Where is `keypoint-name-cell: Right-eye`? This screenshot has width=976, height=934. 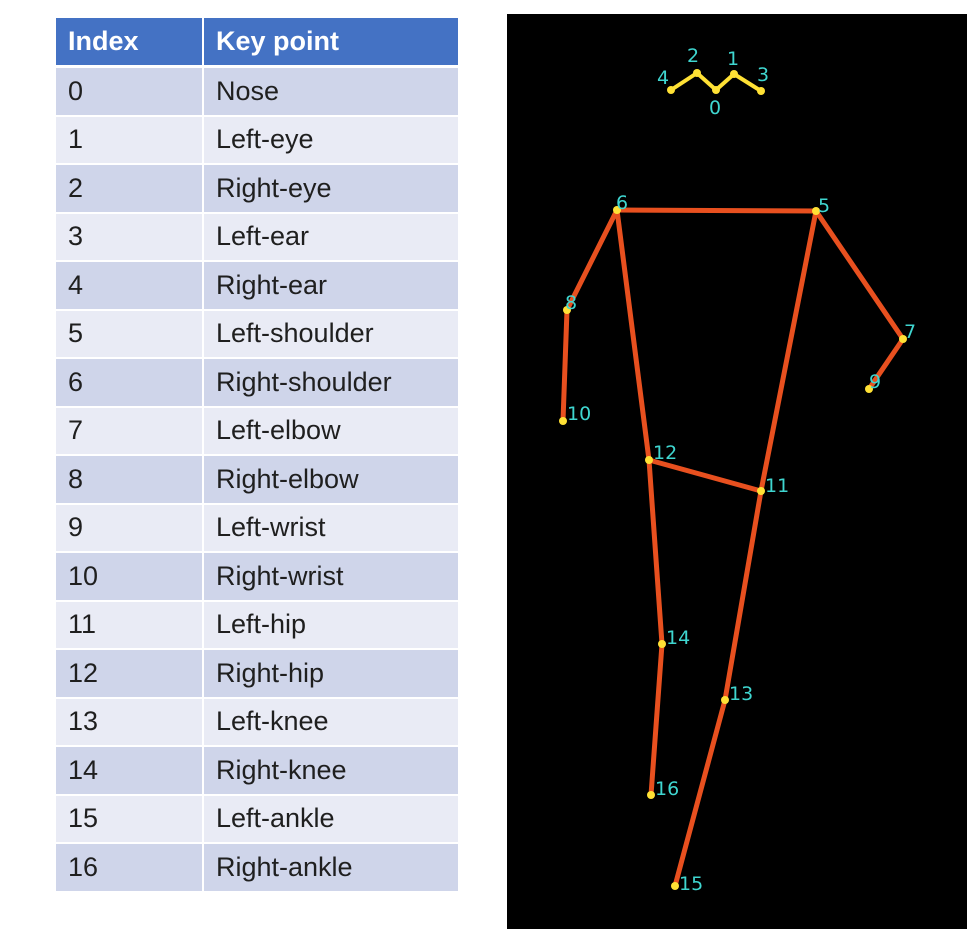 keypoint-name-cell: Right-eye is located at coordinates (332, 189).